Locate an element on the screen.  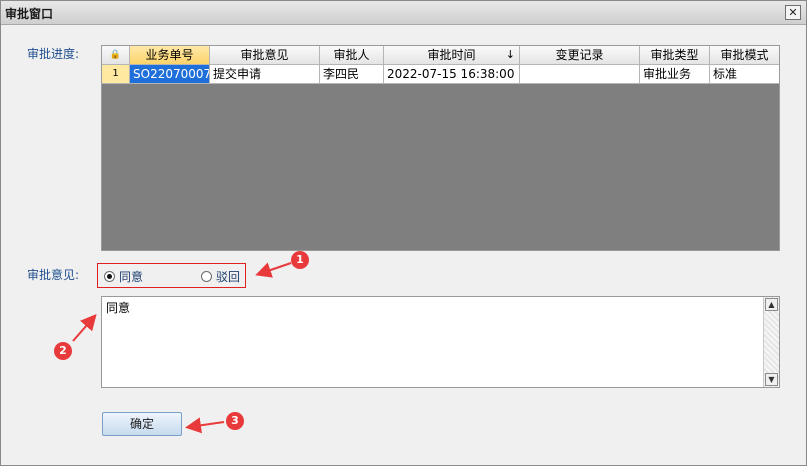
col-approver: 审批人 is located at coordinates (352, 55).